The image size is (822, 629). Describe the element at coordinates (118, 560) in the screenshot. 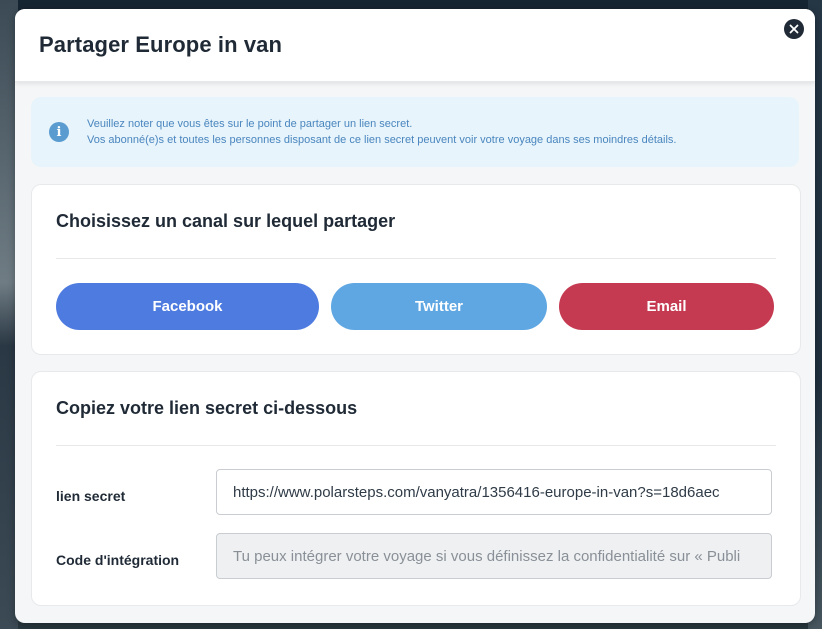

I see `embed-code-label: Code d'intégration` at that location.